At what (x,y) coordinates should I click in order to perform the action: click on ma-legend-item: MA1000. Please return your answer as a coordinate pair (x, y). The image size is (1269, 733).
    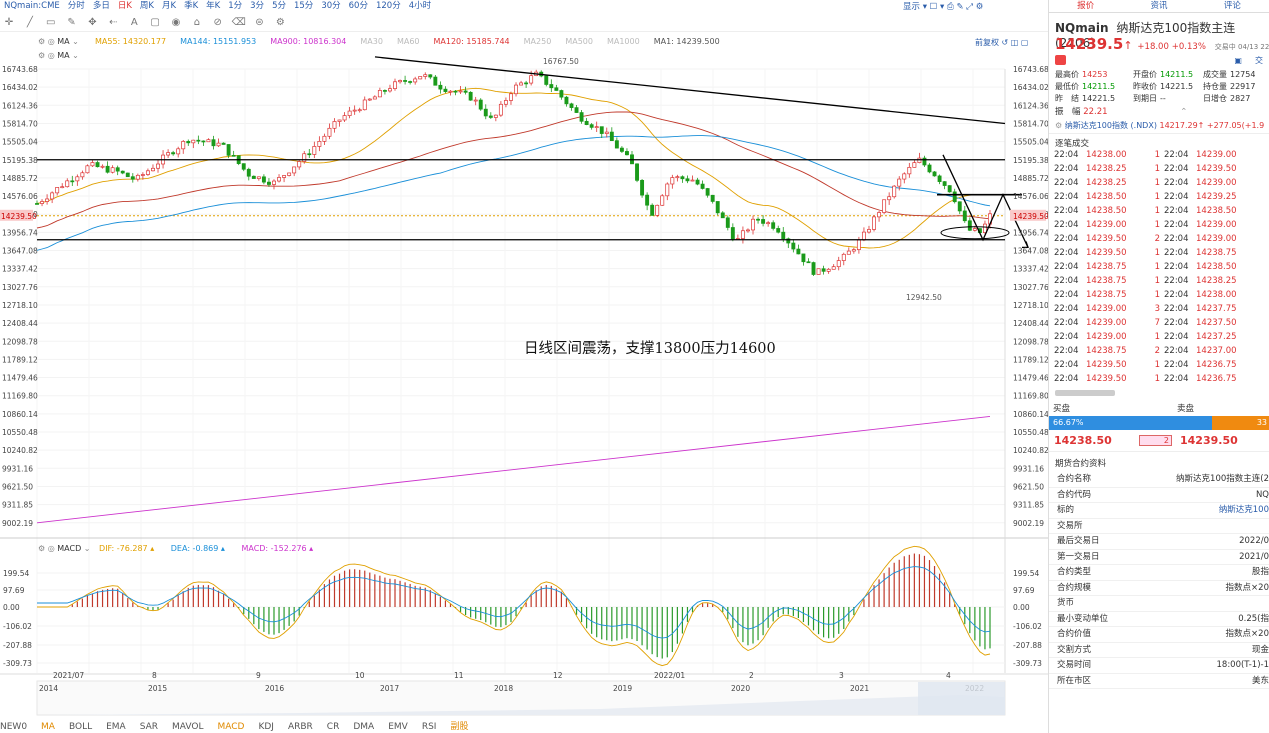
    Looking at the image, I should click on (623, 41).